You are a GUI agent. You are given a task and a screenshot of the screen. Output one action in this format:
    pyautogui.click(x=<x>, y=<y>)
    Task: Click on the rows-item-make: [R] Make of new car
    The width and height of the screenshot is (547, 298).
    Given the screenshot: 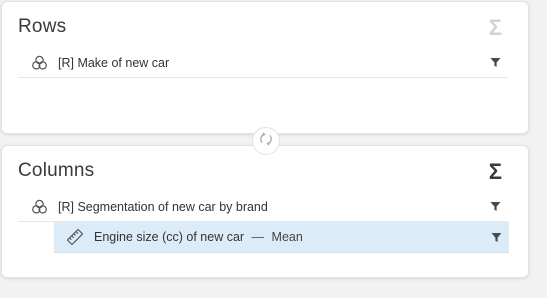 What is the action you would take?
    pyautogui.click(x=263, y=63)
    